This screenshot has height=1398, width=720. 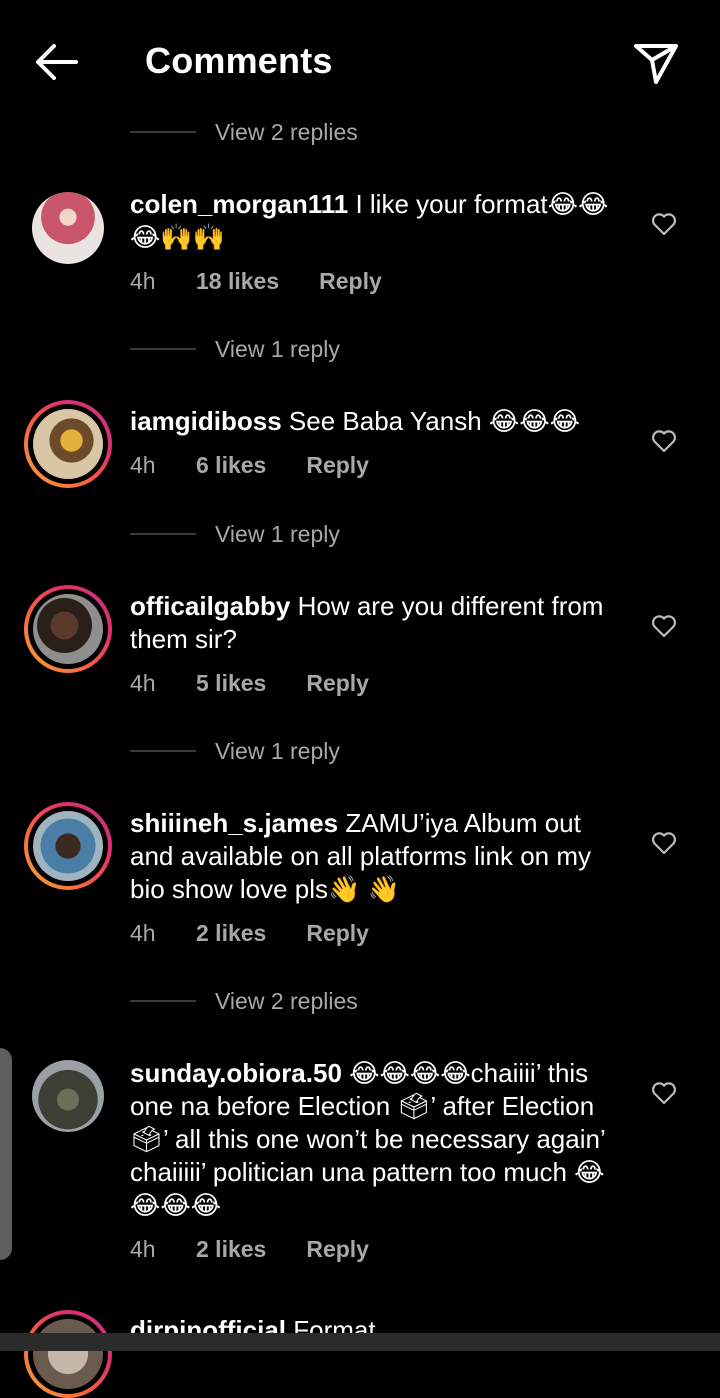 What do you see at coordinates (210, 606) in the screenshot?
I see `comment-username: officailgabby` at bounding box center [210, 606].